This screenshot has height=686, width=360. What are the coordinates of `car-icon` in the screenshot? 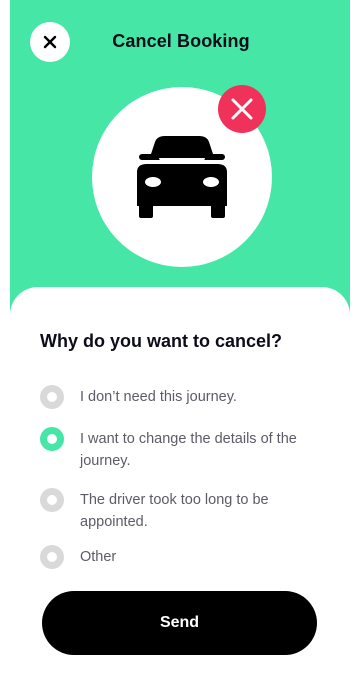 It's located at (182, 177).